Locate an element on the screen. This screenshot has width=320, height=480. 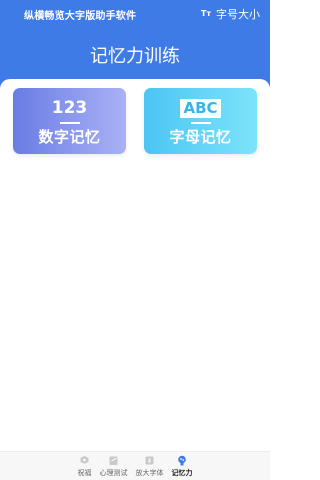
memory-brain-icon is located at coordinates (182, 460).